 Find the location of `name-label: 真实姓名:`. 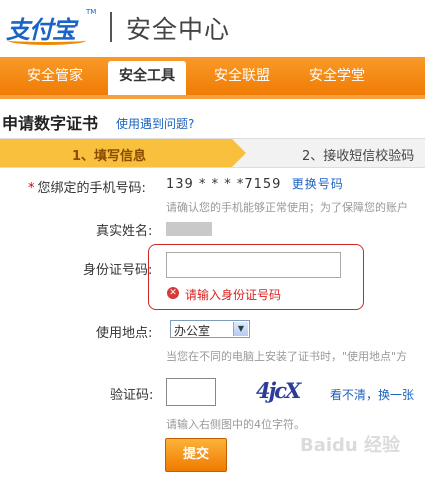

name-label: 真实姓名: is located at coordinates (124, 231).